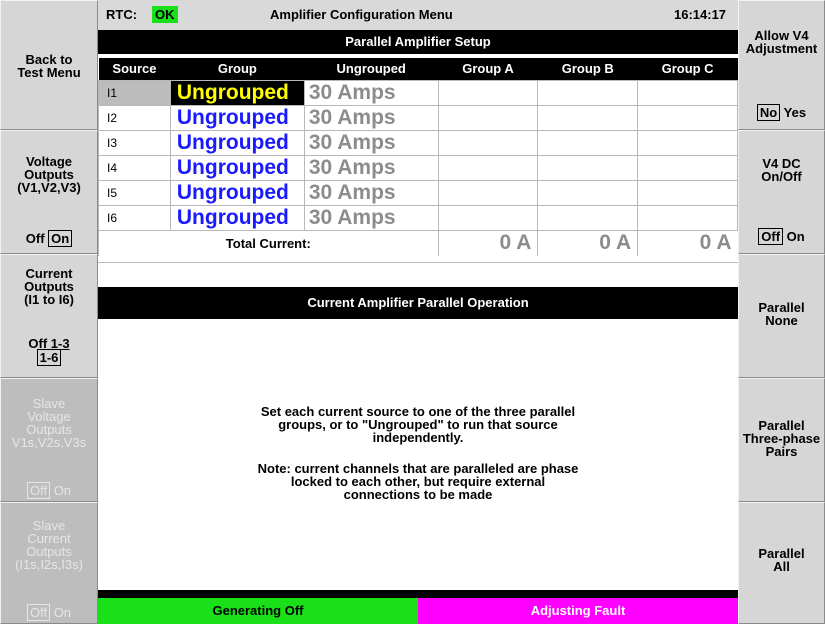  What do you see at coordinates (134, 167) in the screenshot?
I see `source-cell: I4` at bounding box center [134, 167].